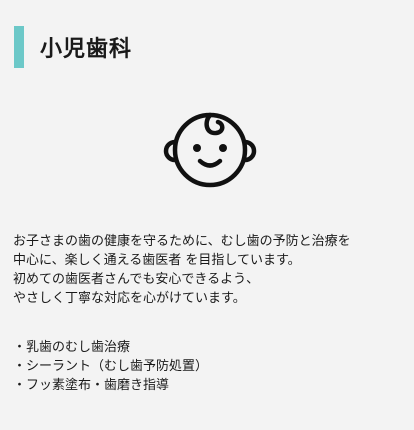 Image resolution: width=414 pixels, height=430 pixels. What do you see at coordinates (210, 146) in the screenshot?
I see `baby-face-icon` at bounding box center [210, 146].